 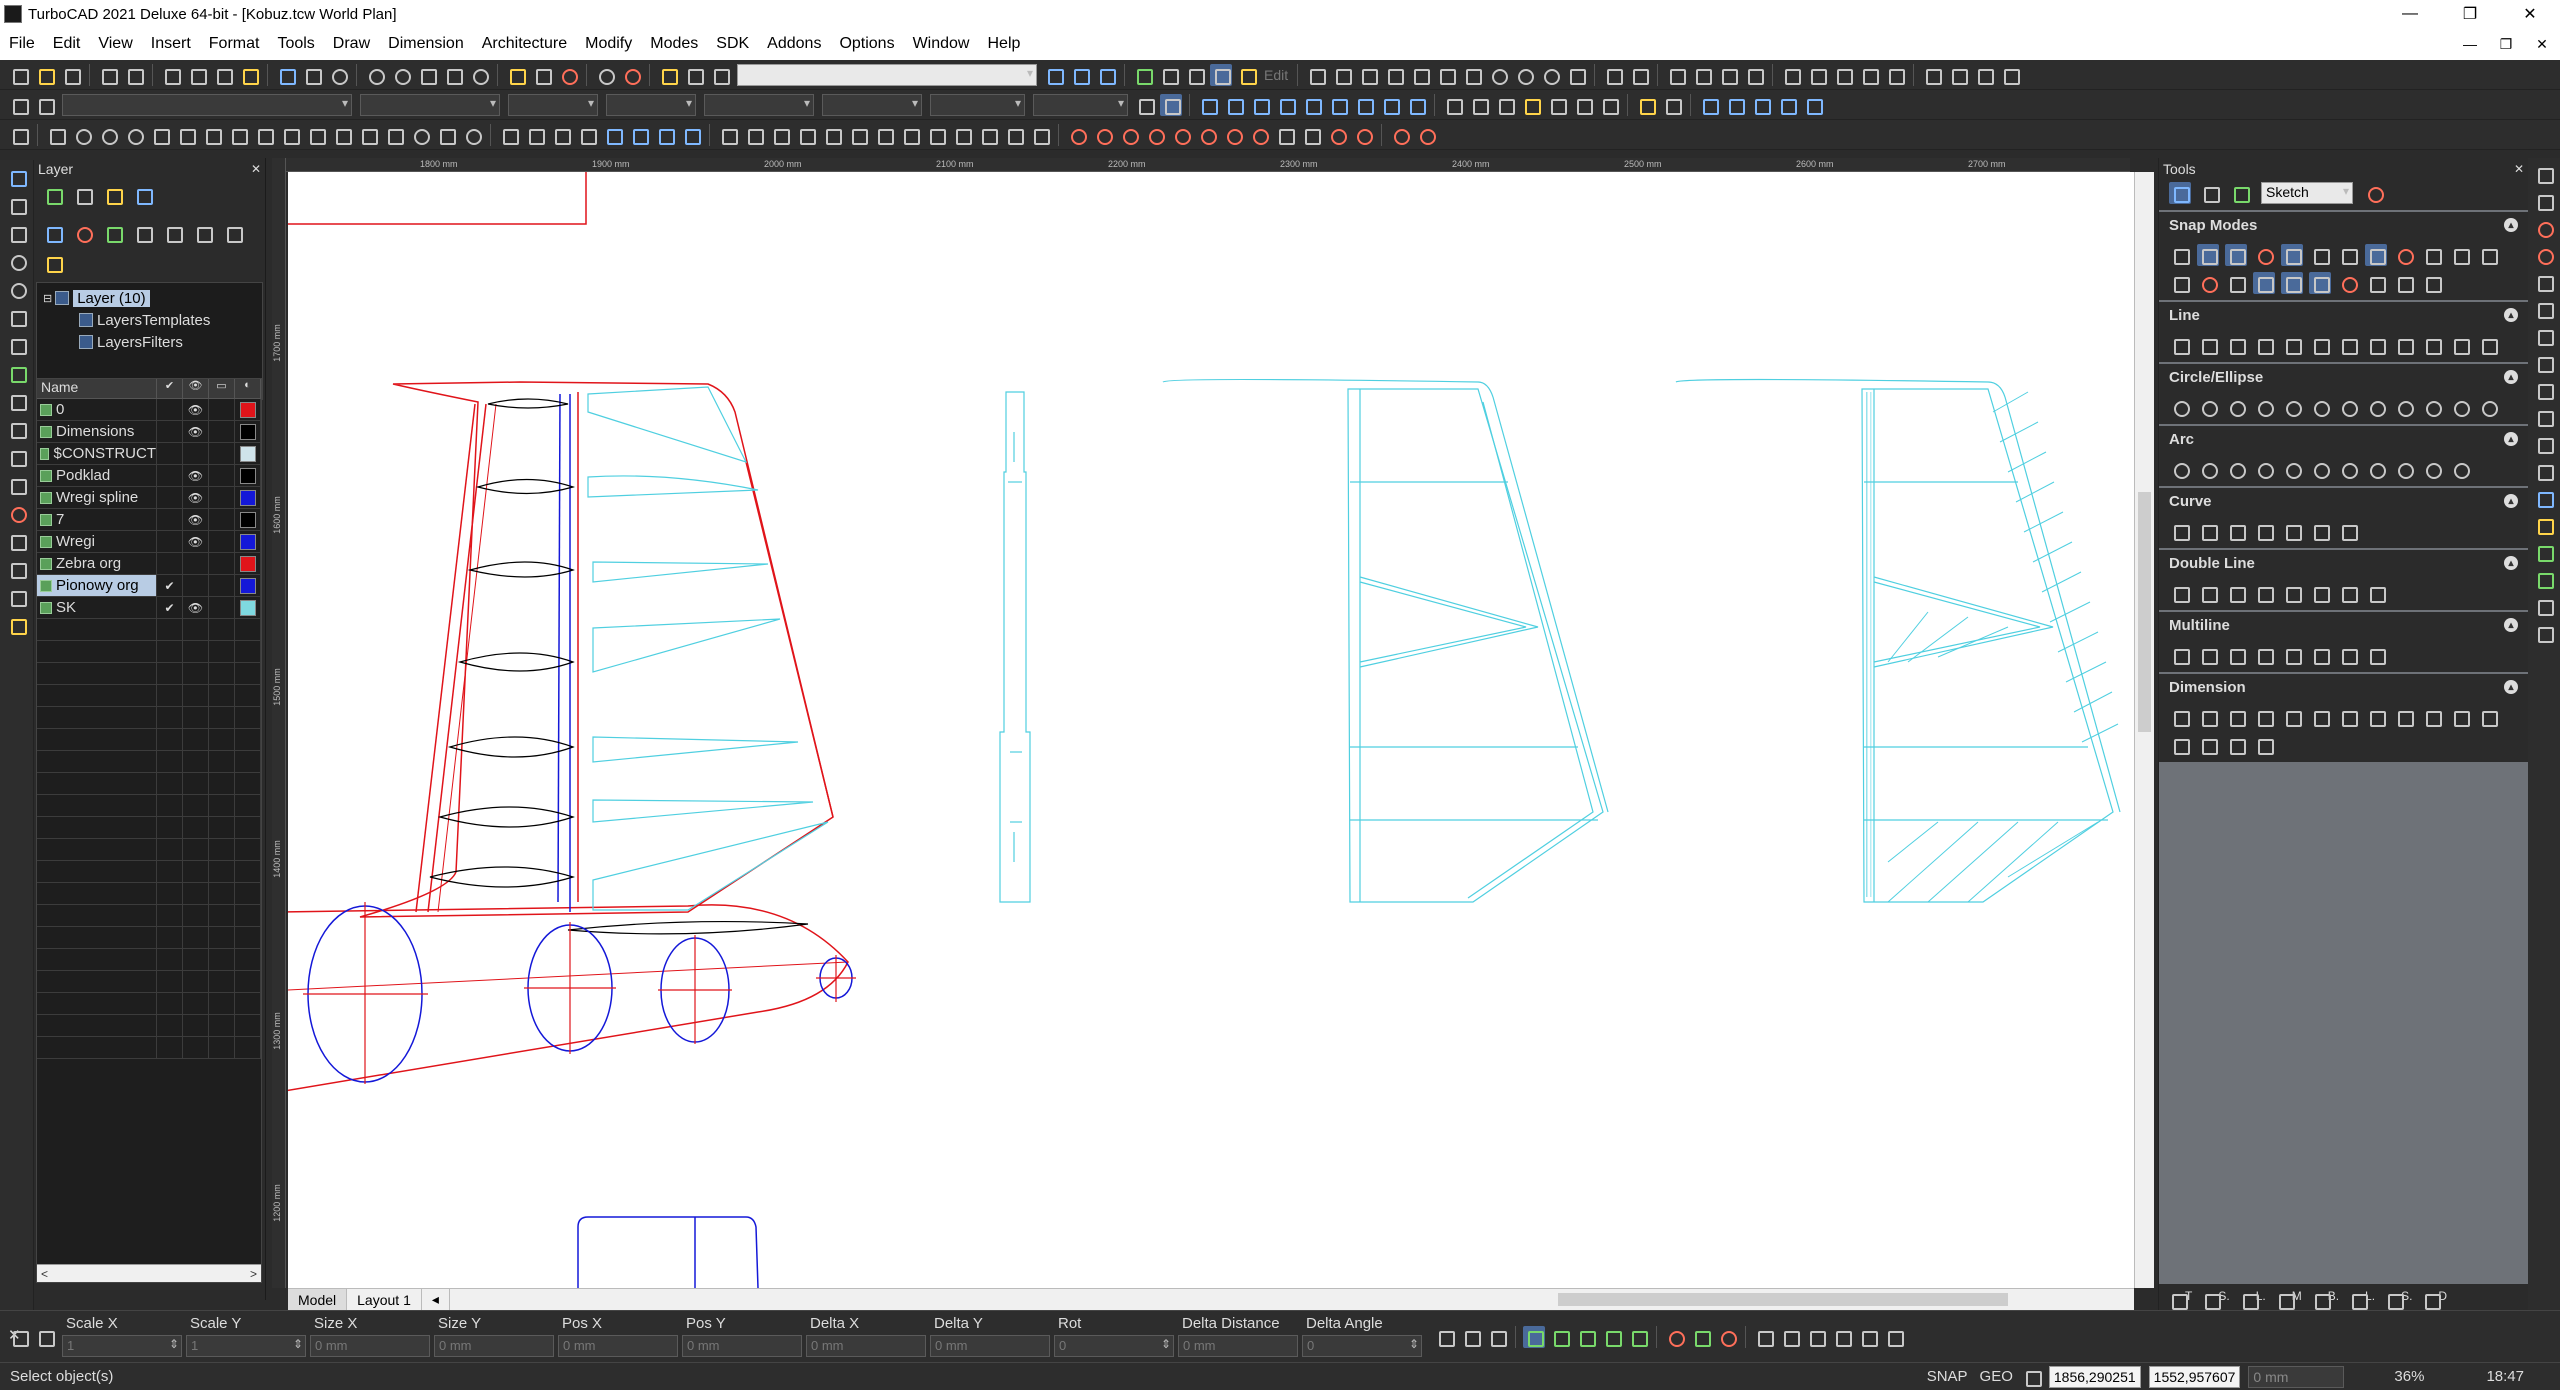 I want to click on hatch-icon, so click(x=17, y=373).